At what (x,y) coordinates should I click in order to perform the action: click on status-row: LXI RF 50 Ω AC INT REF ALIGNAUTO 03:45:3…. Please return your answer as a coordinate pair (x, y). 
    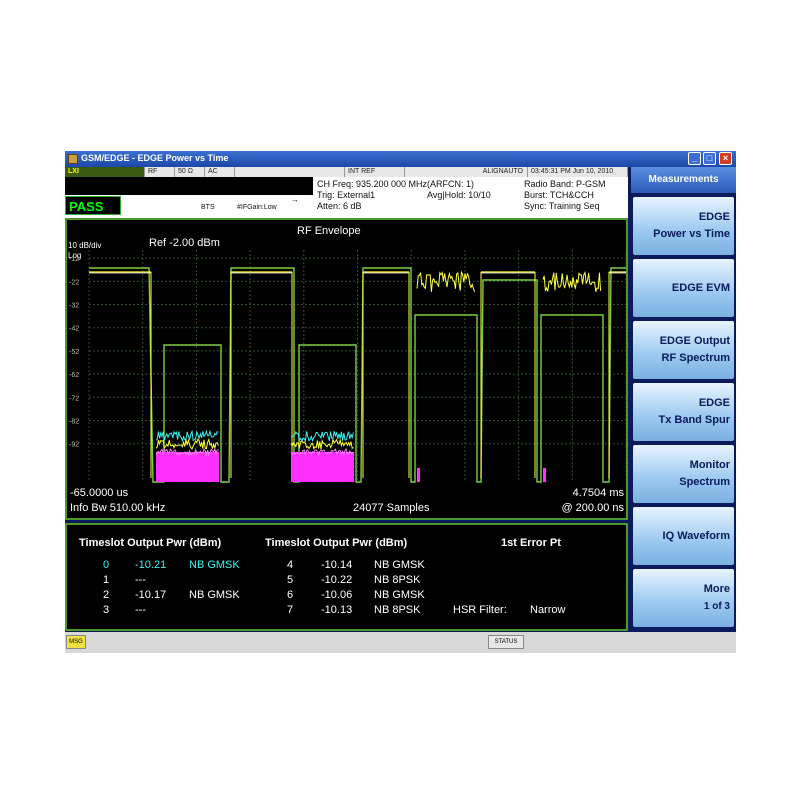
    Looking at the image, I should click on (346, 172).